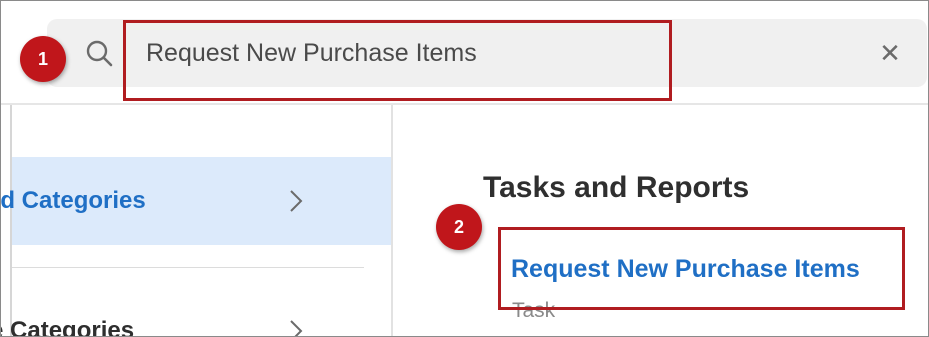 The image size is (929, 337). I want to click on result-highlight-box, so click(701, 268).